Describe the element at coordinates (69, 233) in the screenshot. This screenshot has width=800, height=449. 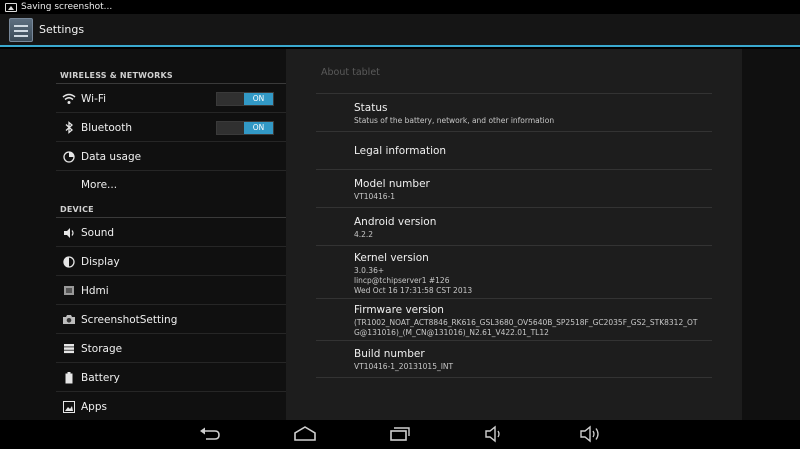
I see `speaker-icon` at that location.